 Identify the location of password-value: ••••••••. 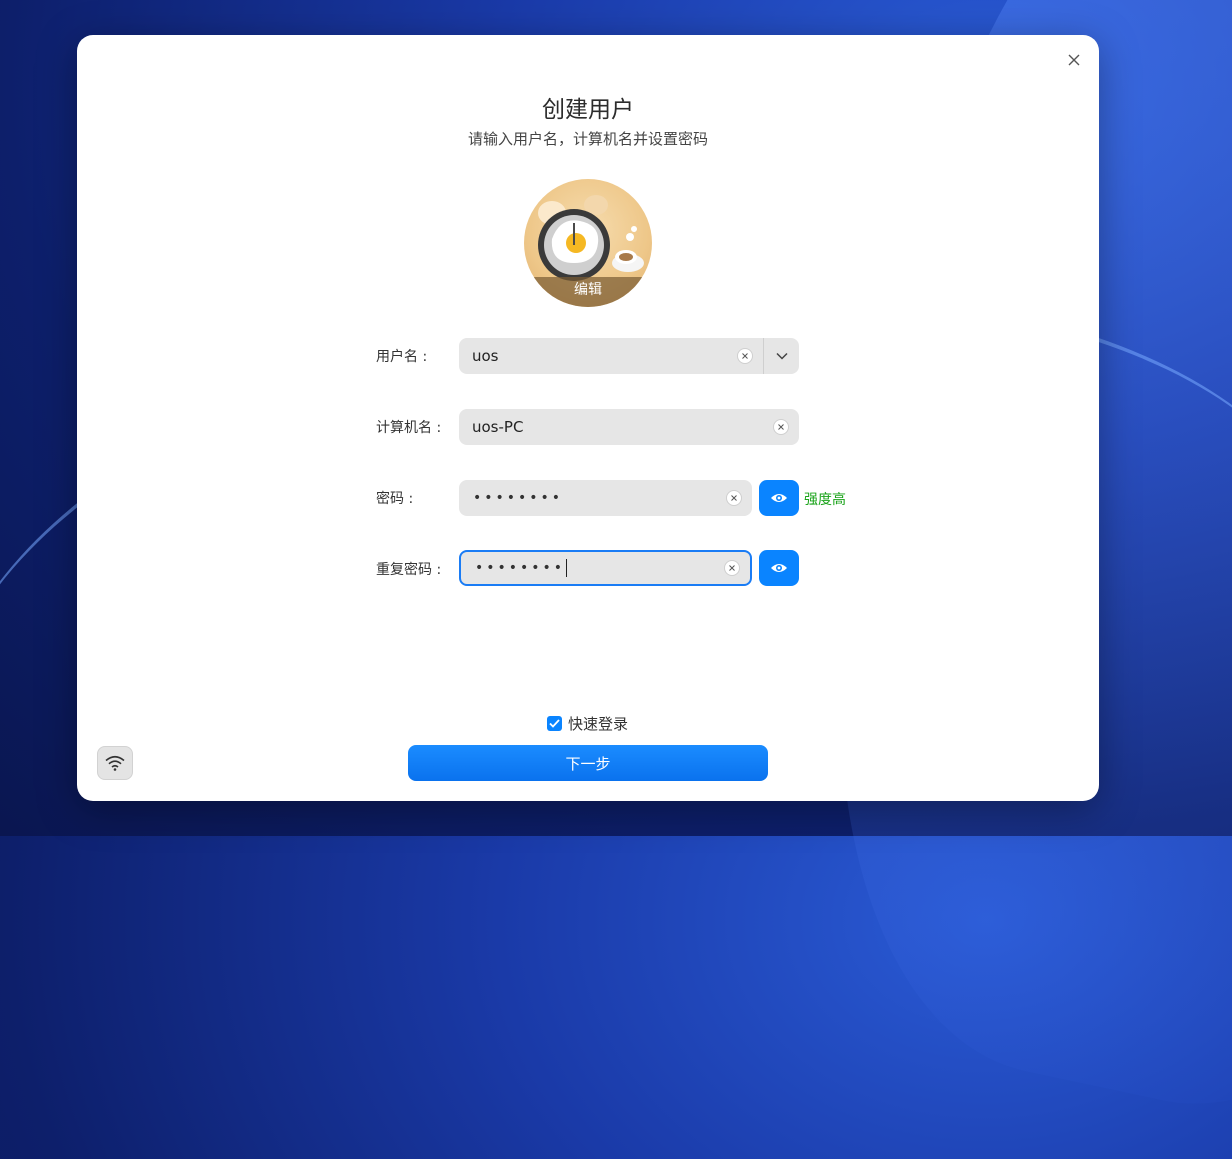
(518, 498).